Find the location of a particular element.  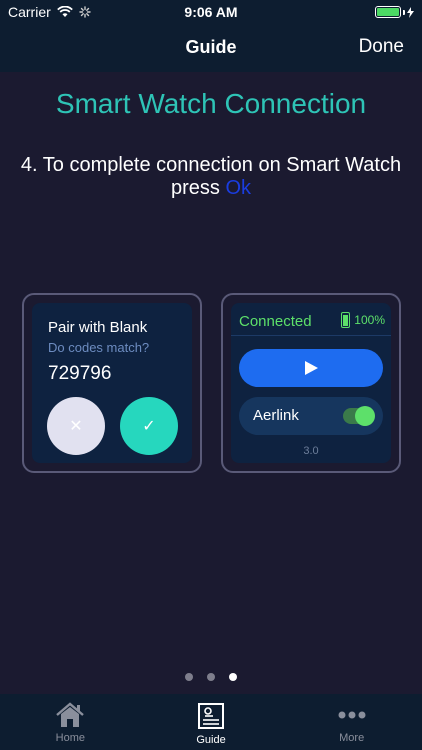

watch-connected-illustration: Connected 100% Aerlink 3.0 is located at coordinates (311, 383).